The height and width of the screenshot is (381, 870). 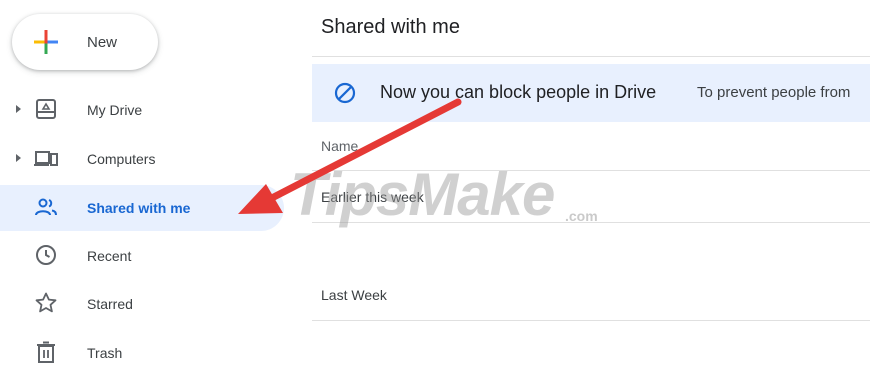 I want to click on my-drive-icon, so click(x=46, y=109).